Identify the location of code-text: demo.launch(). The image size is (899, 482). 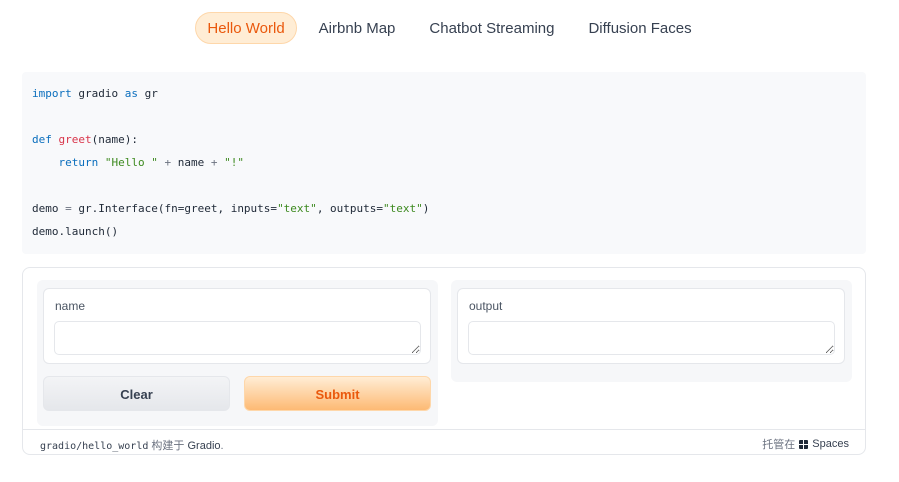
(75, 231).